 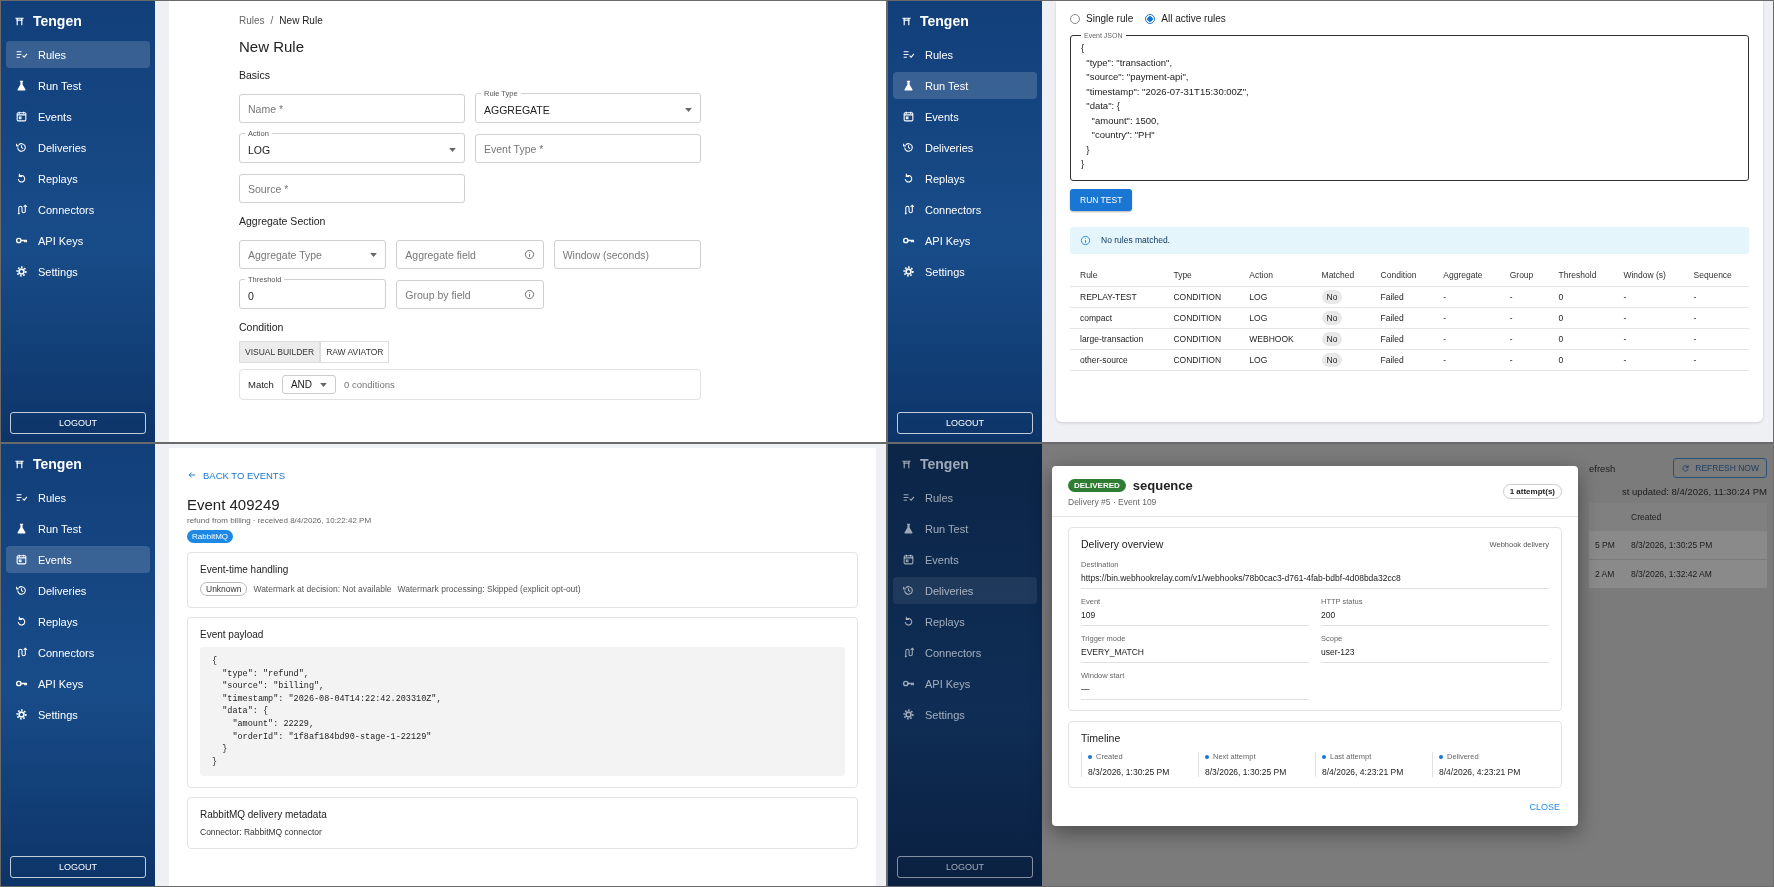 What do you see at coordinates (470, 294) in the screenshot?
I see `text-field: Group by field` at bounding box center [470, 294].